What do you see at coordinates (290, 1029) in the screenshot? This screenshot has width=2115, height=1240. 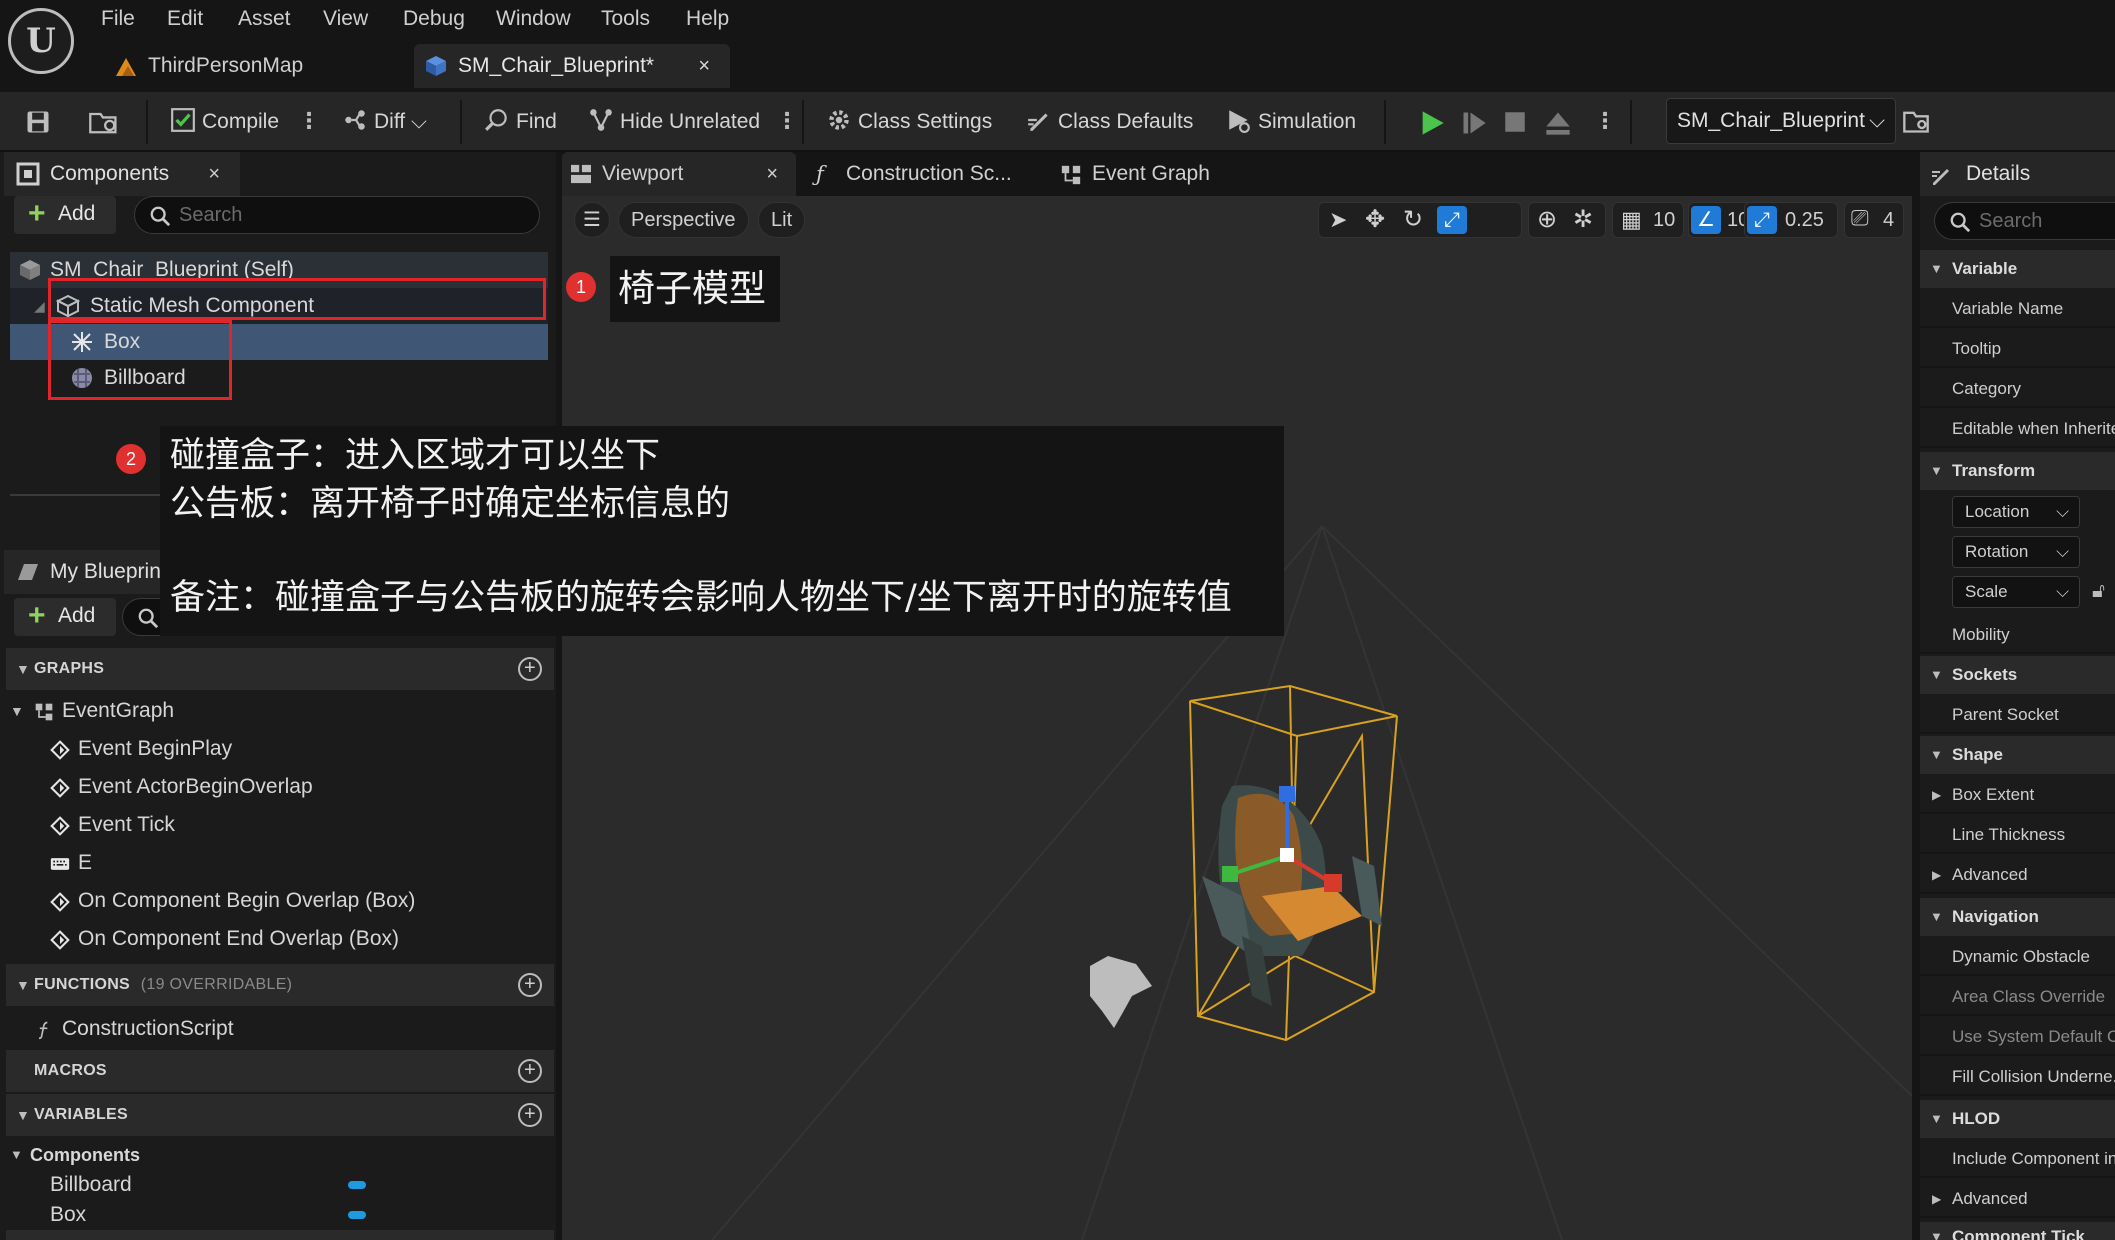 I see `construction-script-item: ConstructionScript` at bounding box center [290, 1029].